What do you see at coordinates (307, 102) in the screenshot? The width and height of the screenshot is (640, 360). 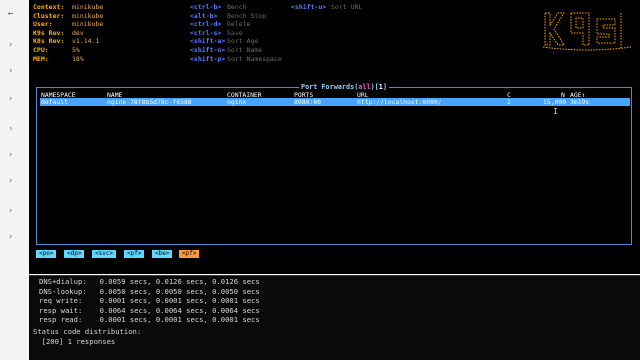 I see `cell-ports: 8080:80` at bounding box center [307, 102].